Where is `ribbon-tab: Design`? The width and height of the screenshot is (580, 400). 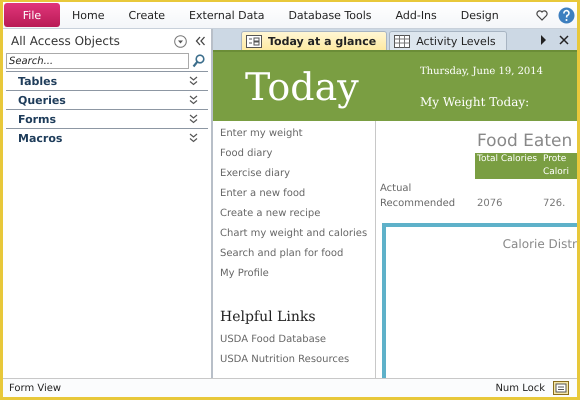
ribbon-tab: Design is located at coordinates (479, 15).